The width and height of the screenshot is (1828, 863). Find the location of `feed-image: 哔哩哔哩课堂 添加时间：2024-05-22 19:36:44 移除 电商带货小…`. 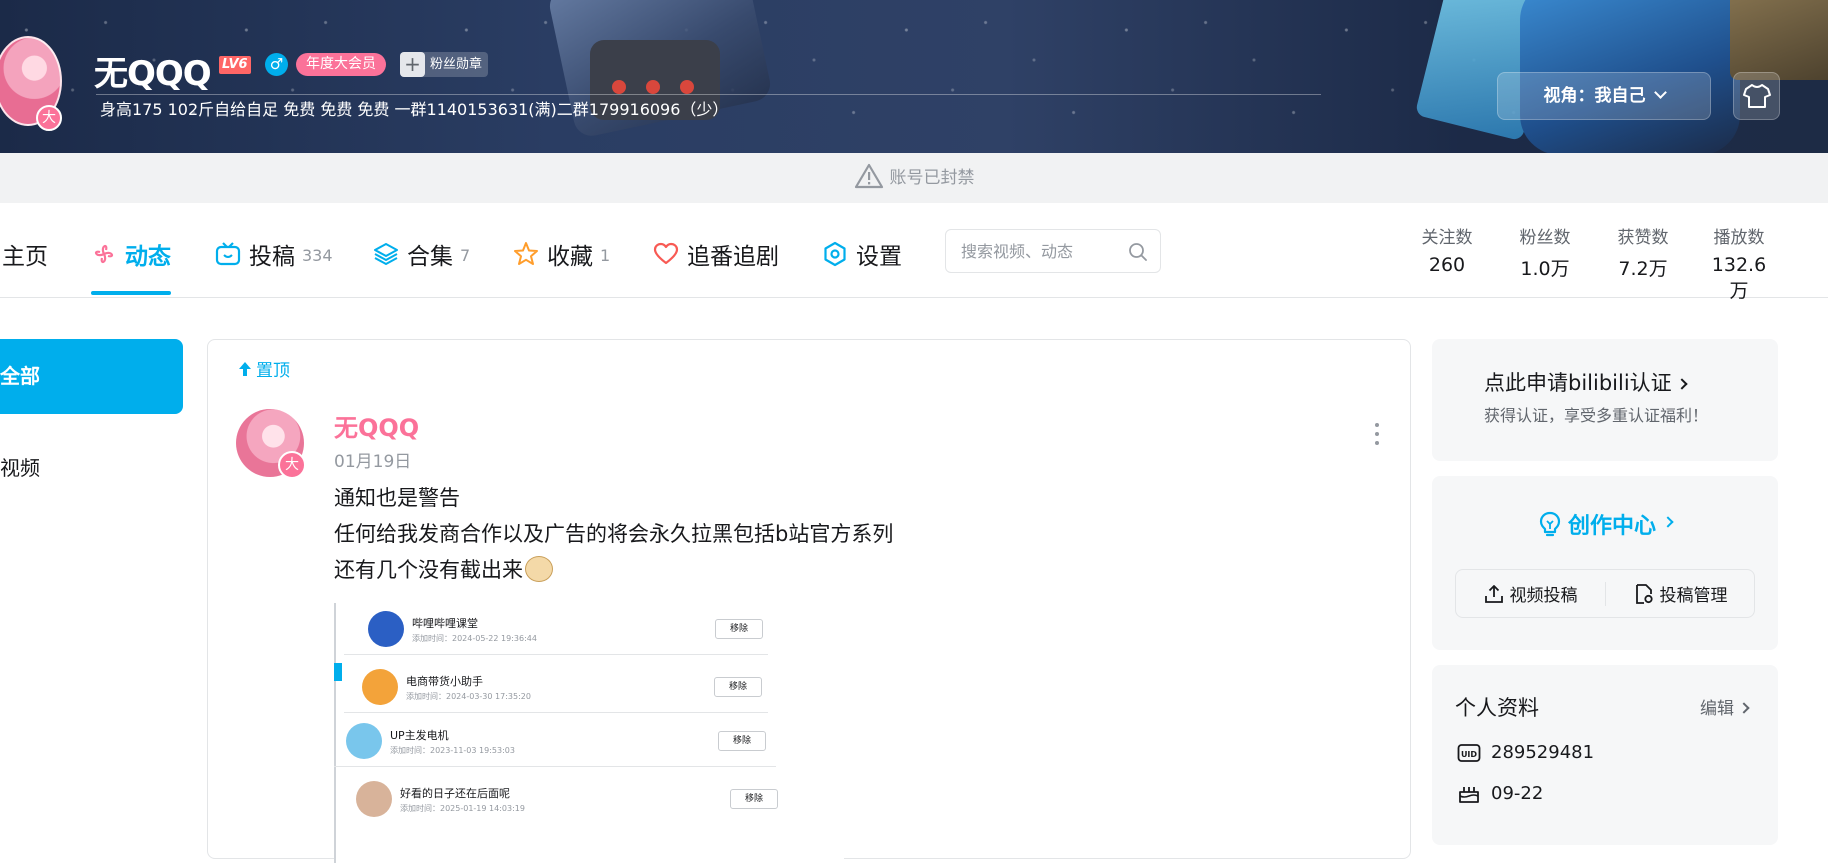

feed-image: 哔哩哔哩课堂 添加时间：2024-05-22 19:36:44 移除 电商带货小… is located at coordinates (589, 733).